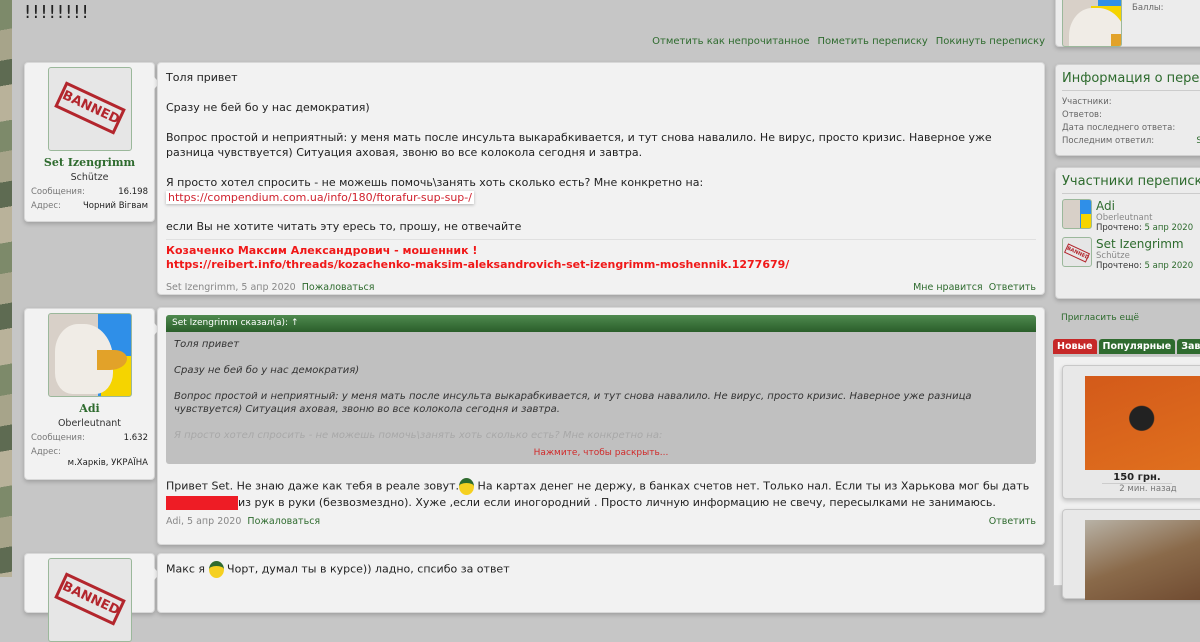 This screenshot has width=1200, height=642. Describe the element at coordinates (1148, 489) in the screenshot. I see `listing-time: 2 мин. назад` at that location.